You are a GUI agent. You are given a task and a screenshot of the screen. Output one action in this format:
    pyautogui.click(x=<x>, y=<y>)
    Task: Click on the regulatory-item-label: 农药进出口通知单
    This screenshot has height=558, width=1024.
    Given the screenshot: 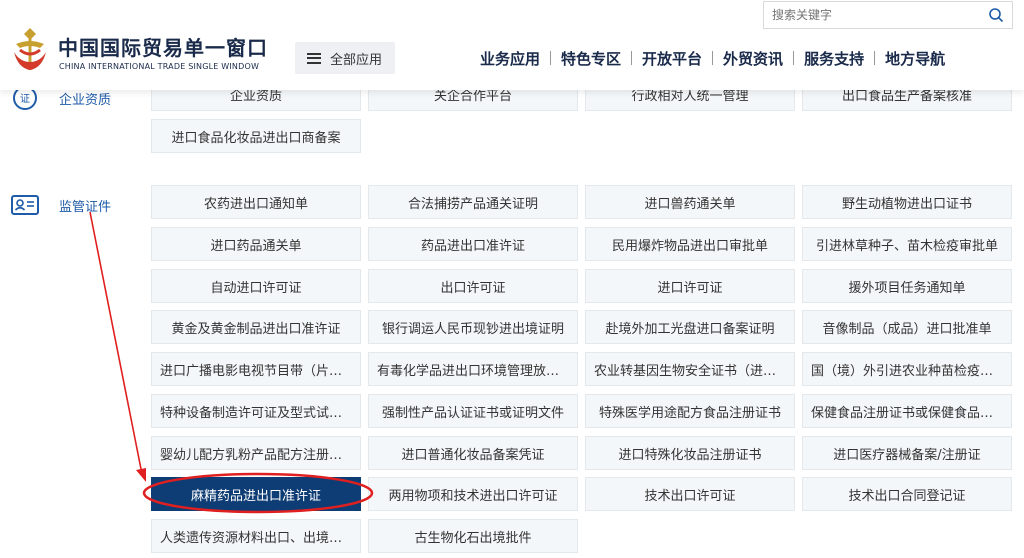 What is the action you would take?
    pyautogui.click(x=255, y=204)
    